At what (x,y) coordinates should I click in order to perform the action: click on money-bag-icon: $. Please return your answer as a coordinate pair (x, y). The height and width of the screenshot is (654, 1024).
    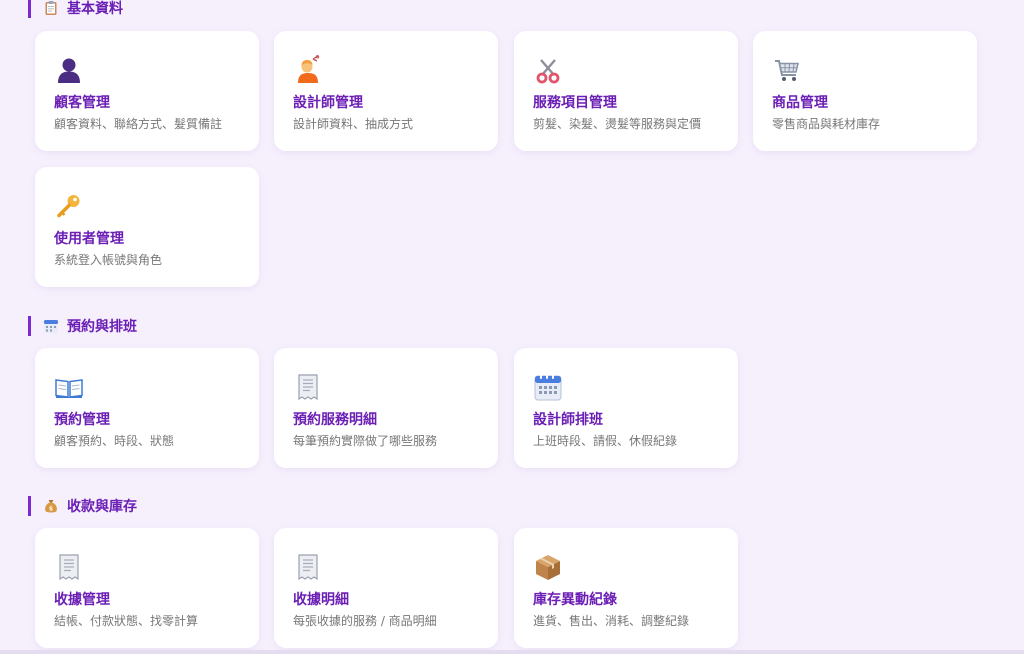
    Looking at the image, I should click on (51, 506).